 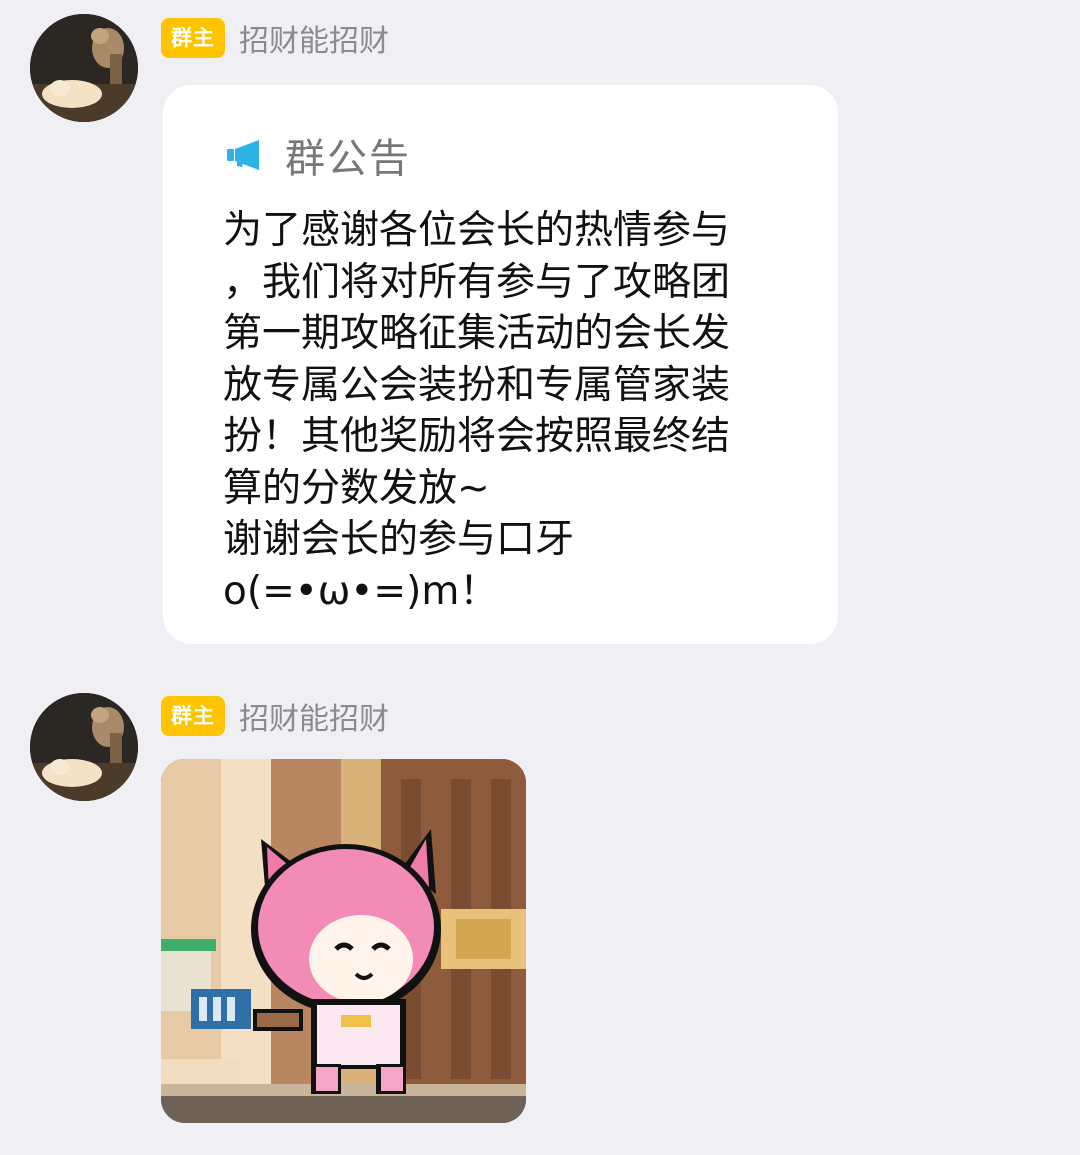 I want to click on announcement-line: 第一期攻略征集活动的会长发, so click(x=477, y=333).